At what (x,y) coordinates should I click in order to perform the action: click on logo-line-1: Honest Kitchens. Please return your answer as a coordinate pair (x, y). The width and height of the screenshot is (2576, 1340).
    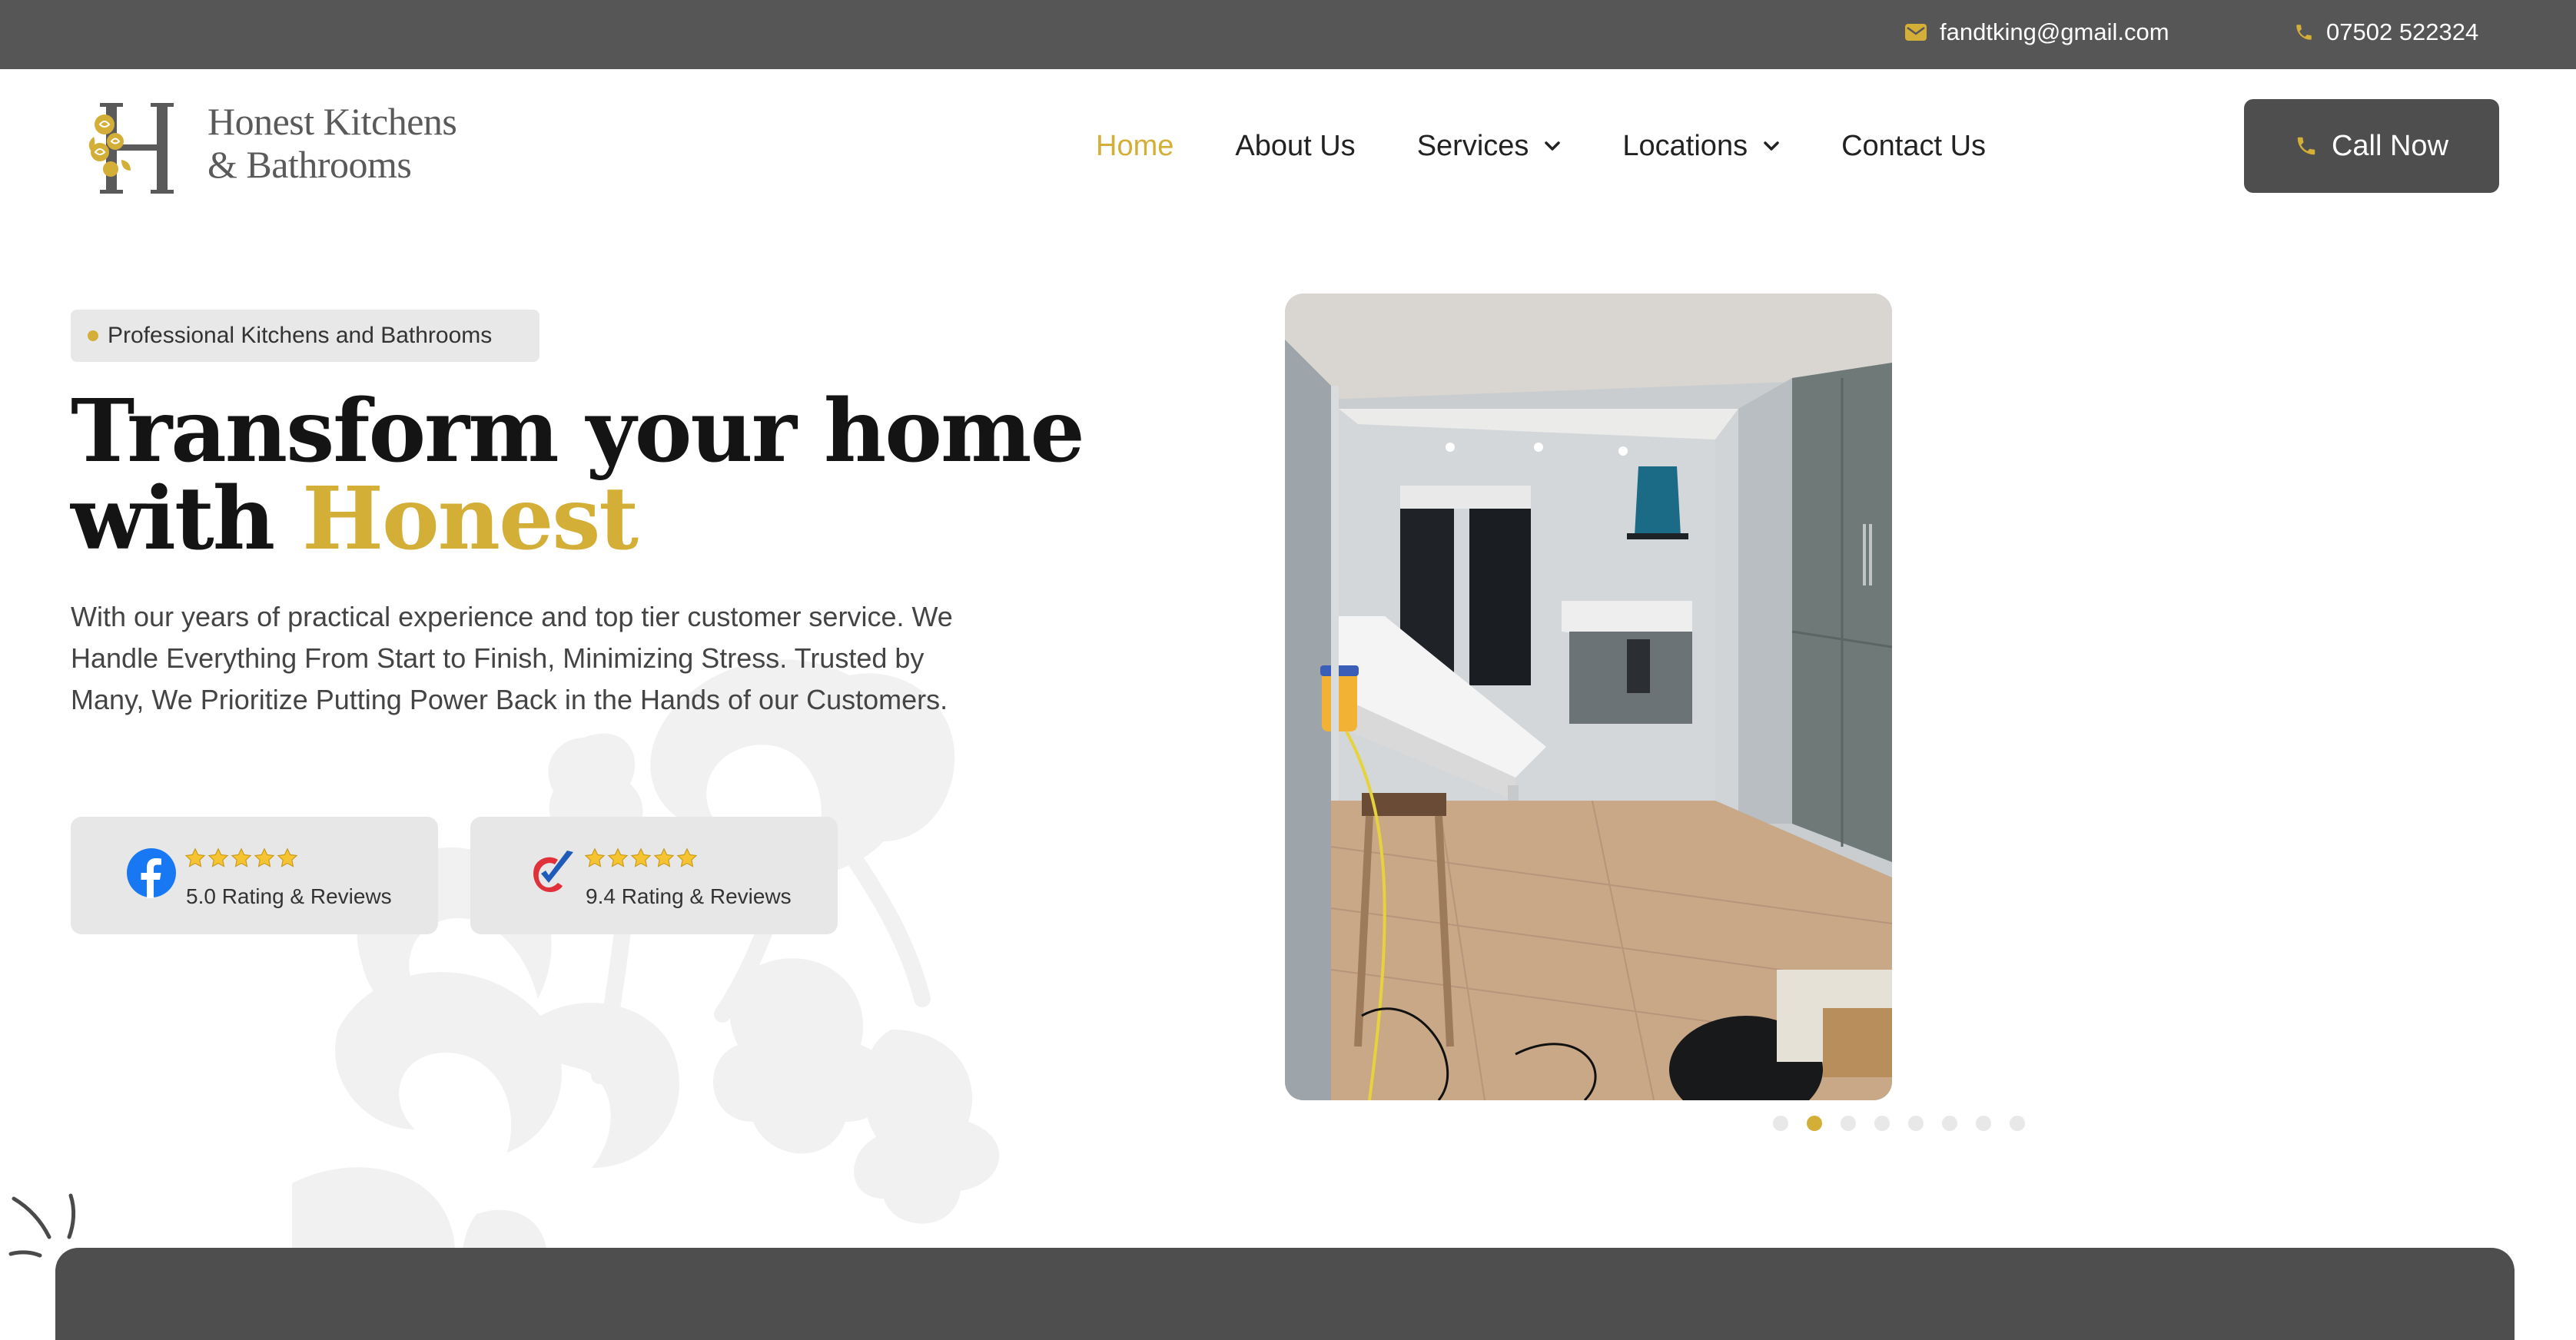
    Looking at the image, I should click on (332, 121).